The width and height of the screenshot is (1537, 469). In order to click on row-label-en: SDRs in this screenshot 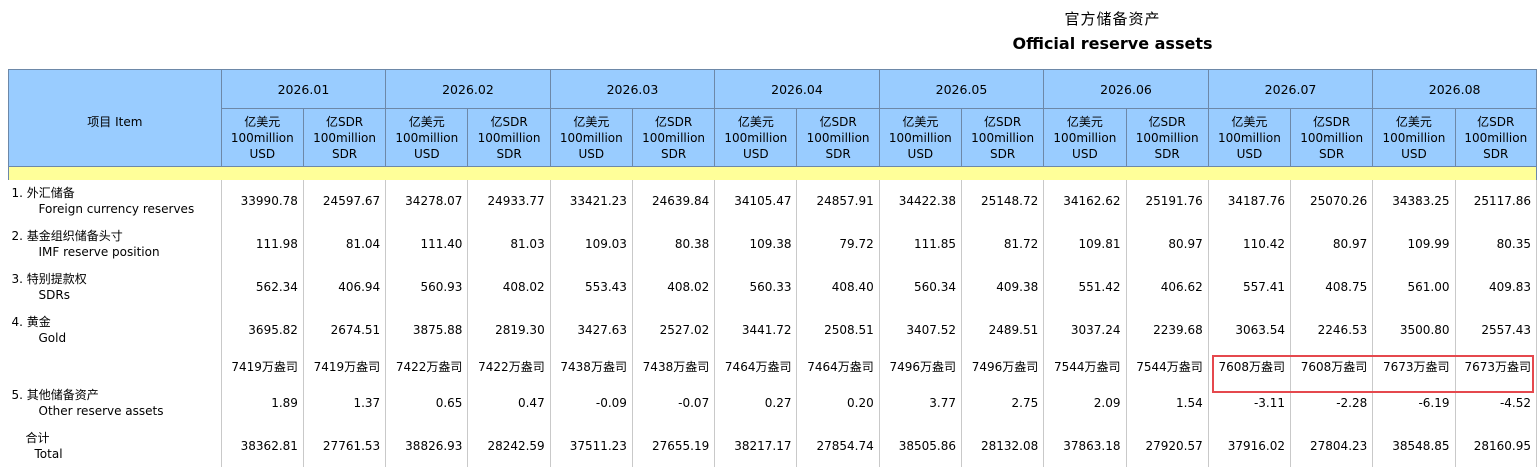, I will do `click(54, 294)`.